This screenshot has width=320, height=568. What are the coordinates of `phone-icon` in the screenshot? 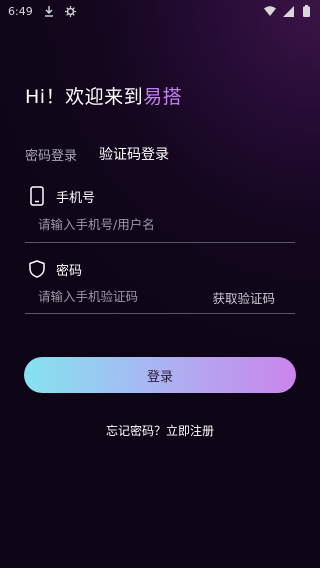 It's located at (37, 196).